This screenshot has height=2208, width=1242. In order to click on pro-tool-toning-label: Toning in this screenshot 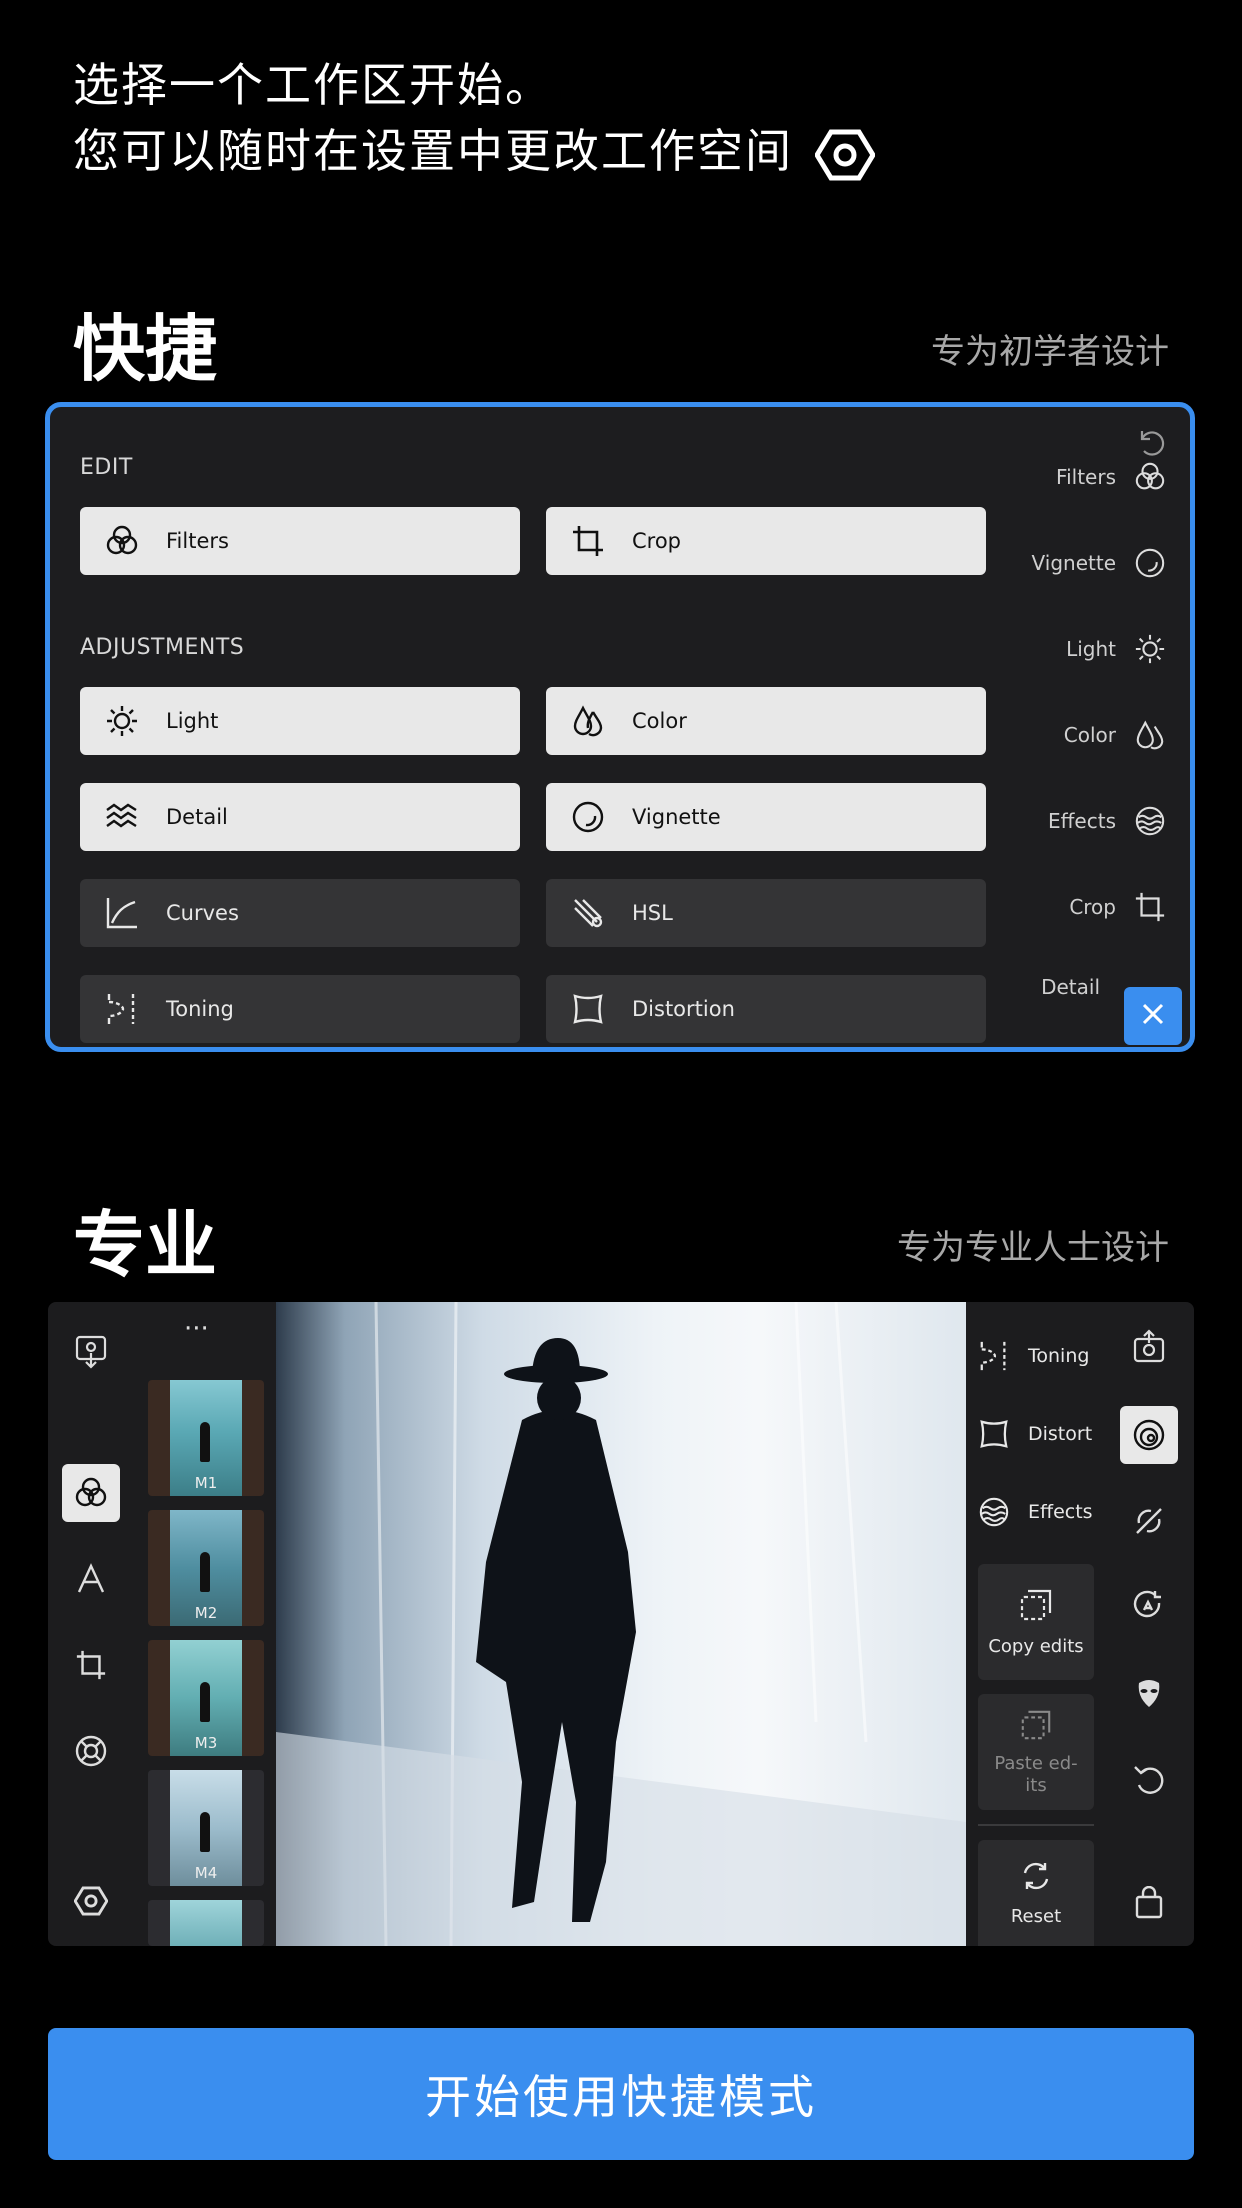, I will do `click(1059, 1356)`.